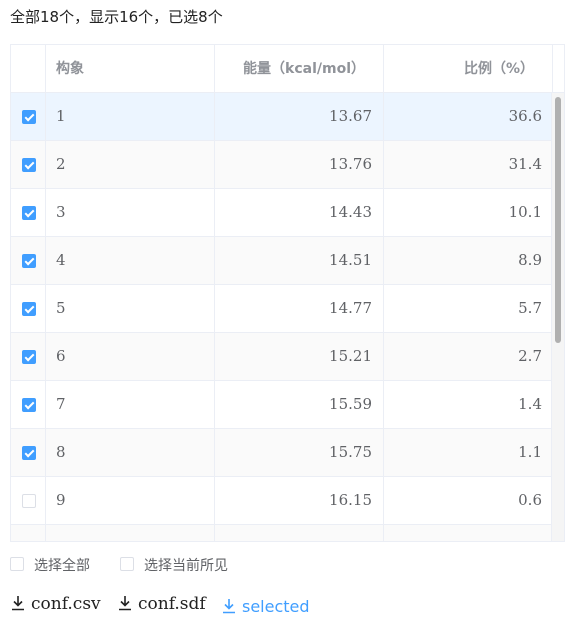  What do you see at coordinates (530, 356) in the screenshot?
I see `ratio-cell: 2.7` at bounding box center [530, 356].